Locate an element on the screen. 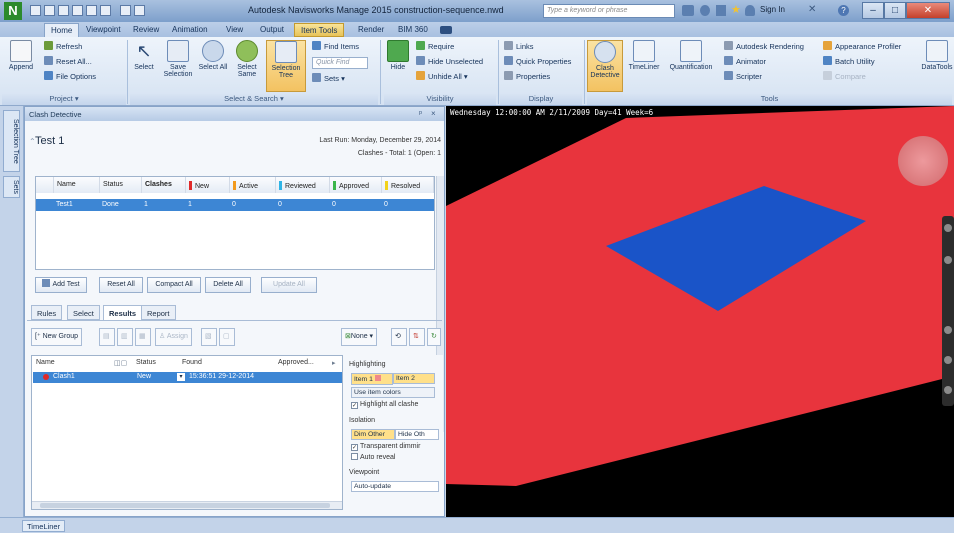 The height and width of the screenshot is (533, 954). update-all-button: Update All is located at coordinates (289, 285).